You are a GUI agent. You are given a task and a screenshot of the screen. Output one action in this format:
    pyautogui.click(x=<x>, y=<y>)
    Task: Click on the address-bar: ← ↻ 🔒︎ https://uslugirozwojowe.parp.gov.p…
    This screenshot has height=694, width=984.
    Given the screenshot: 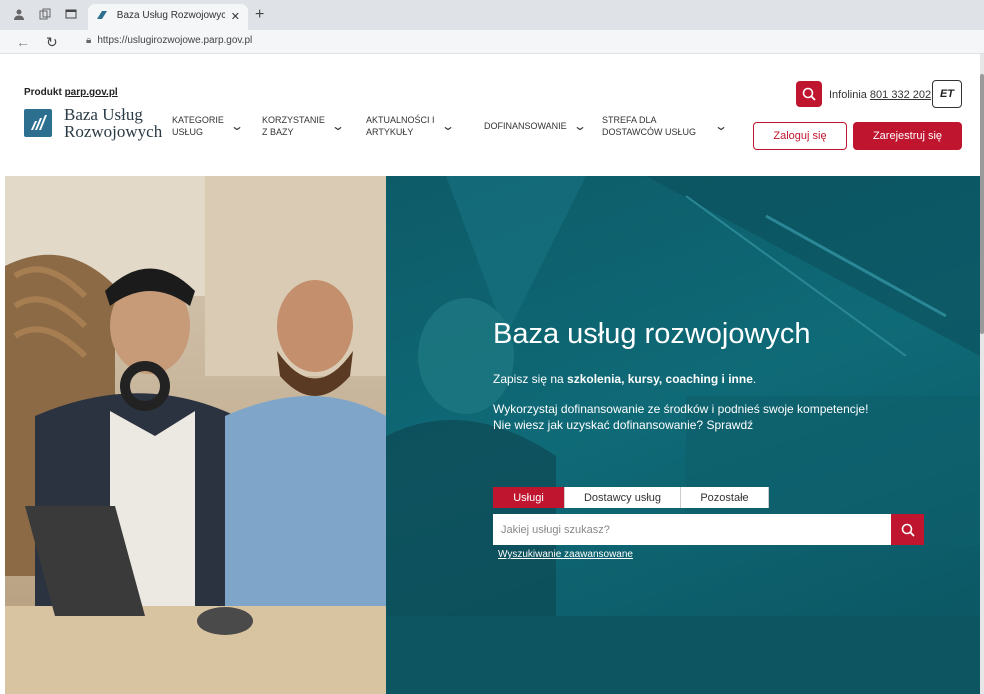 What is the action you would take?
    pyautogui.click(x=492, y=42)
    